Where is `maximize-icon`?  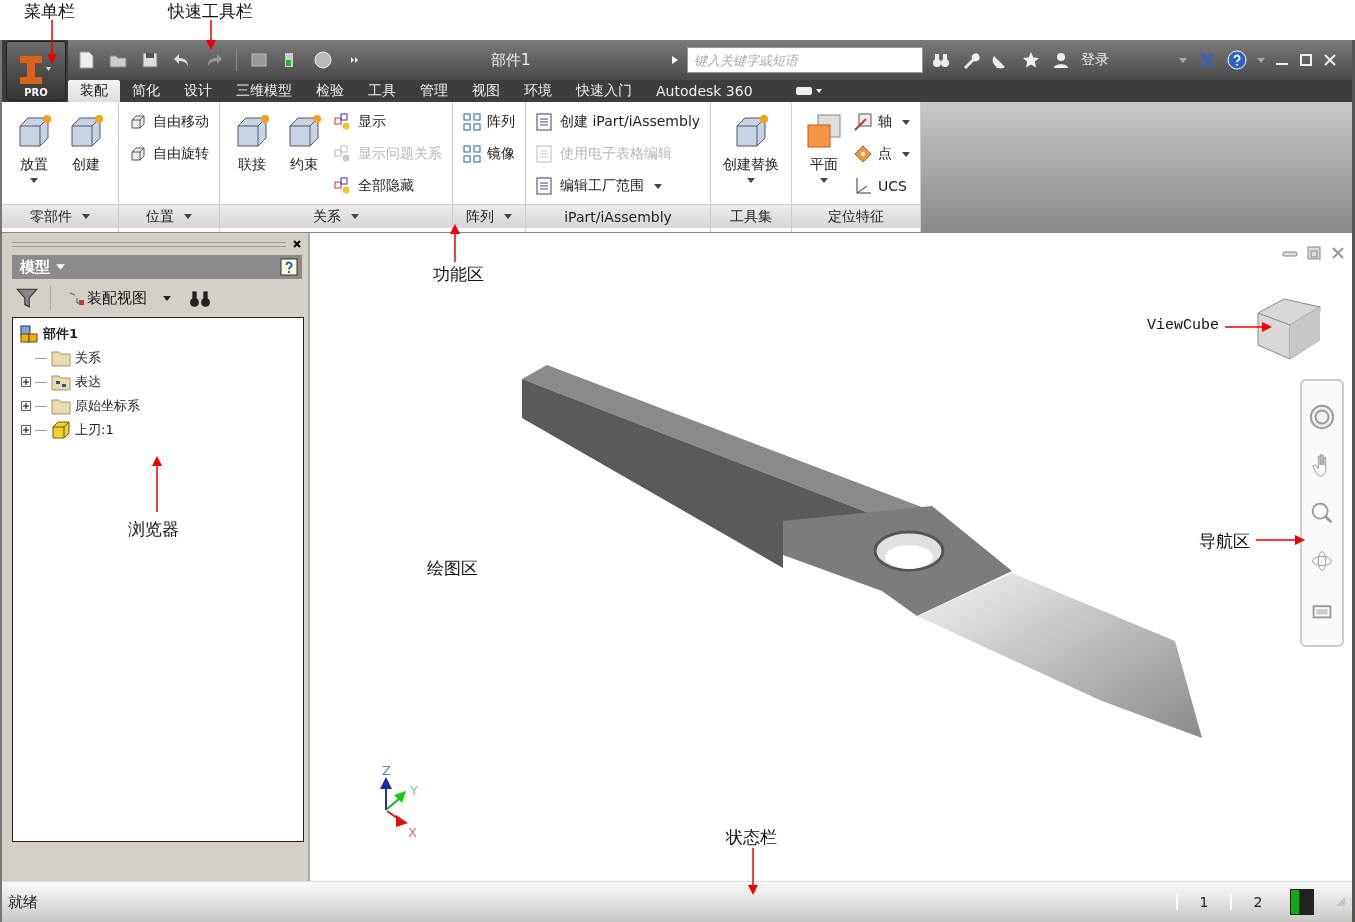
maximize-icon is located at coordinates (1306, 60).